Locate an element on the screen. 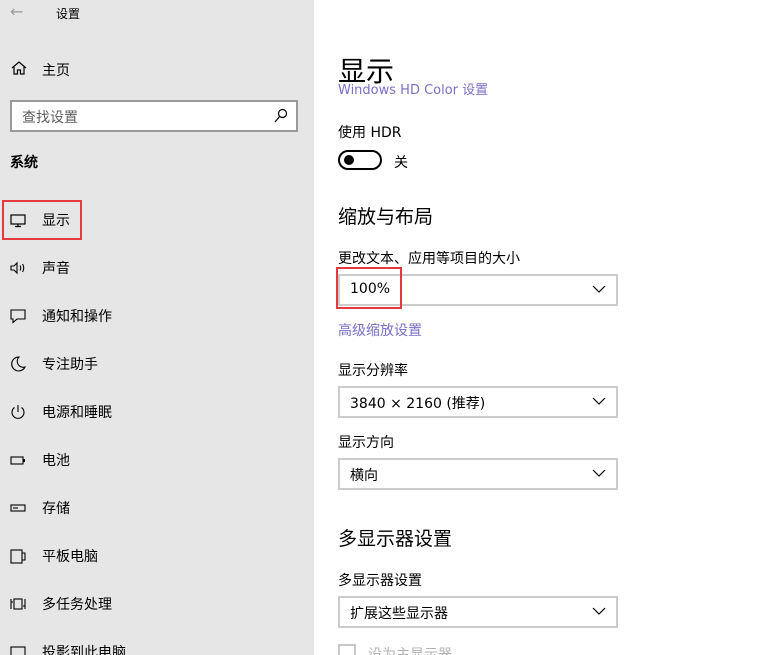 The image size is (782, 655). sidebar-item-tablet: 平板电脑 is located at coordinates (157, 556).